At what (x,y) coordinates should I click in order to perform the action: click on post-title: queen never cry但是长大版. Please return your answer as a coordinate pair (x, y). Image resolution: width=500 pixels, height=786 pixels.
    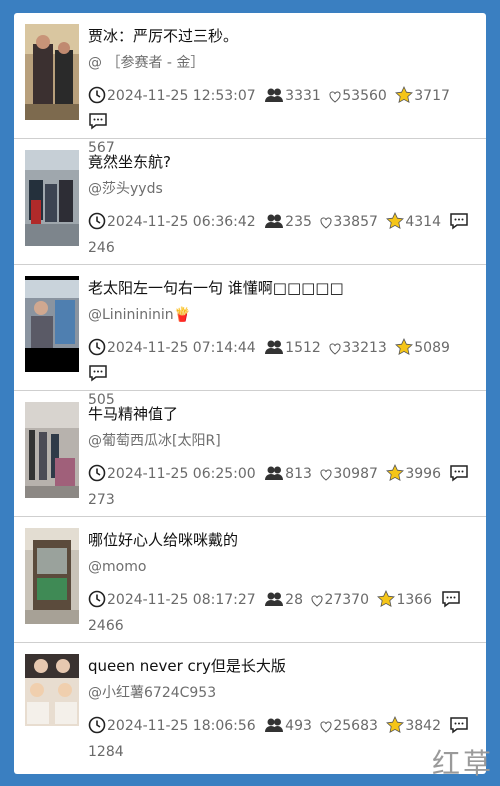
    Looking at the image, I should click on (281, 666).